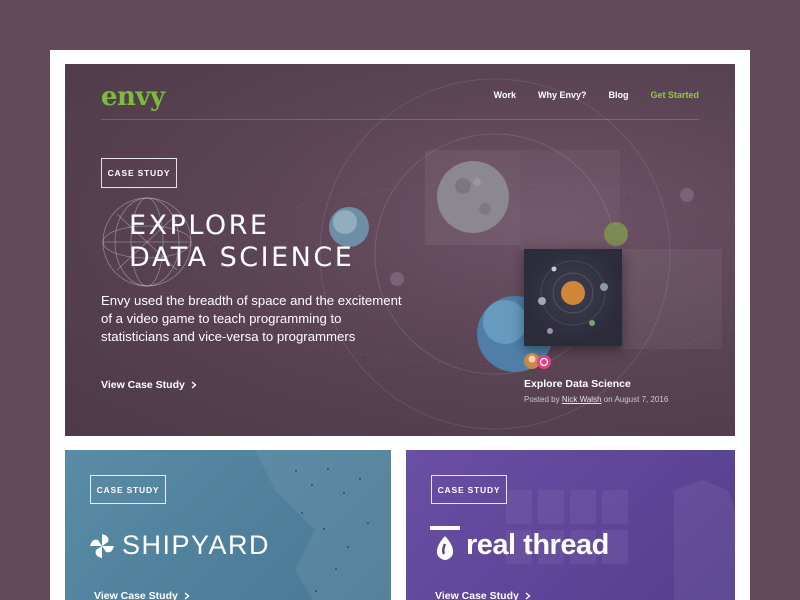  I want to click on hero-view-case-study-link: View Case Study, so click(149, 385).